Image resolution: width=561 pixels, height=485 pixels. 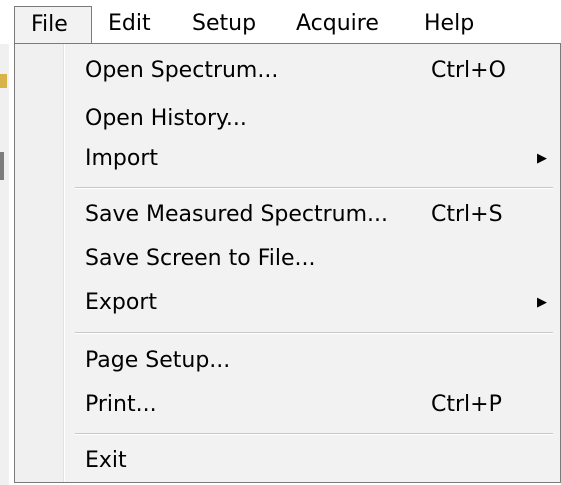 I want to click on menu-item-shortcut: Ctrl+O, so click(x=468, y=70).